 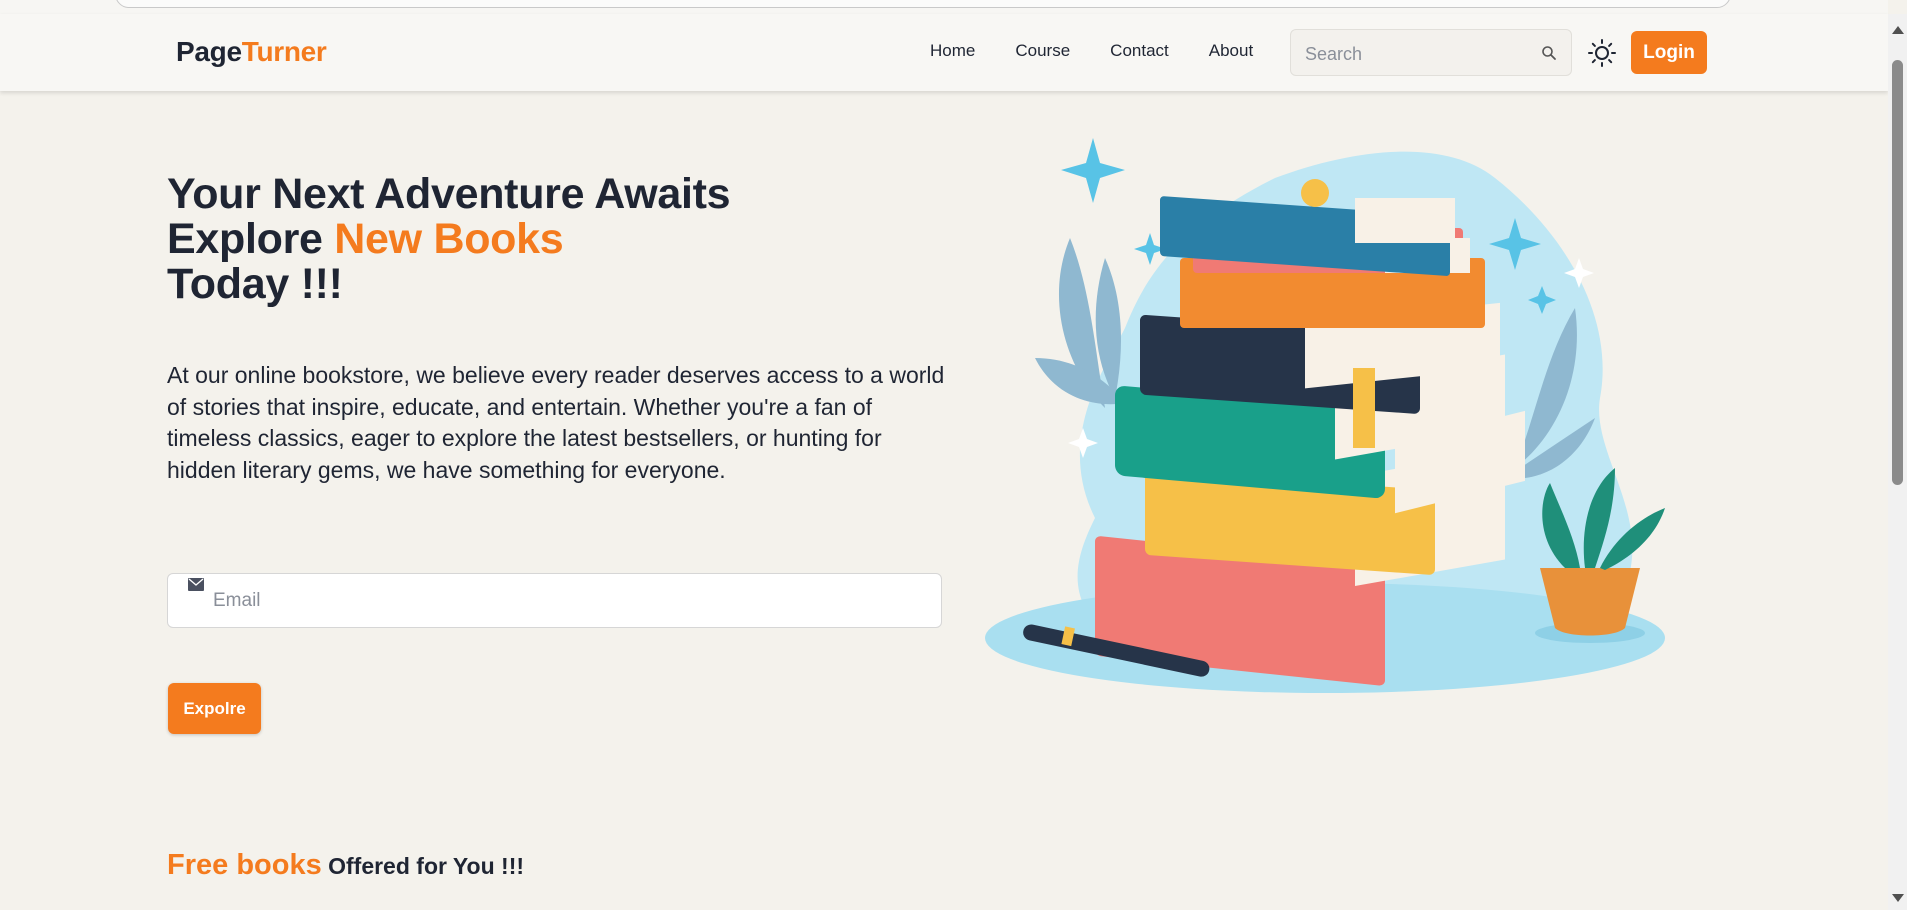 I want to click on search-box, so click(x=1431, y=52).